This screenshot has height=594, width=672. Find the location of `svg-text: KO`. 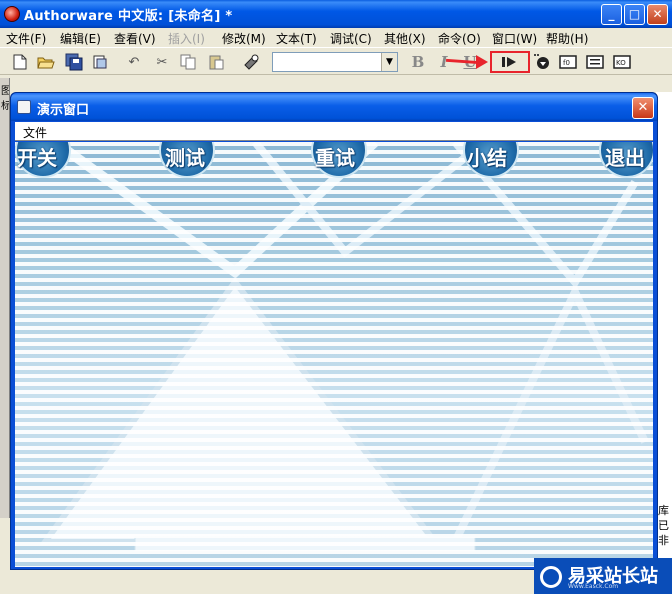

svg-text: KO is located at coordinates (621, 63).